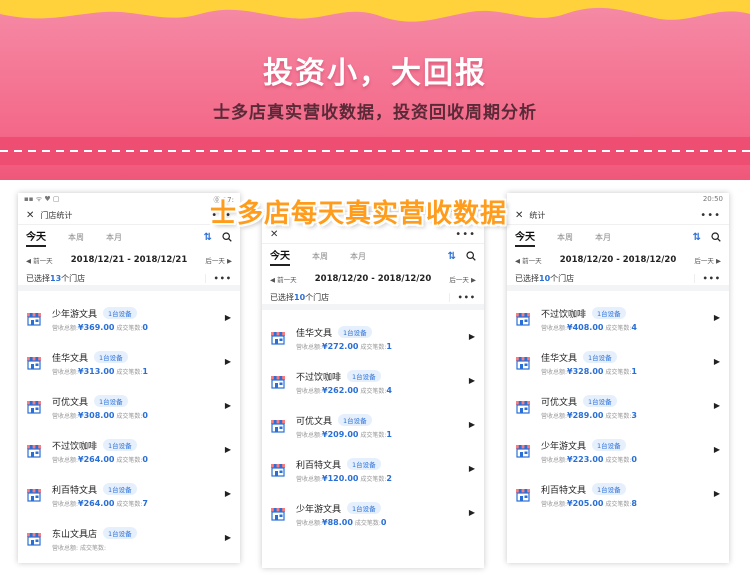 The width and height of the screenshot is (750, 581). What do you see at coordinates (373, 382) in the screenshot?
I see `store-row: 不过饮咖啡 1台设备 营收总额:¥262.00 成交笔数:4 ▶` at bounding box center [373, 382].